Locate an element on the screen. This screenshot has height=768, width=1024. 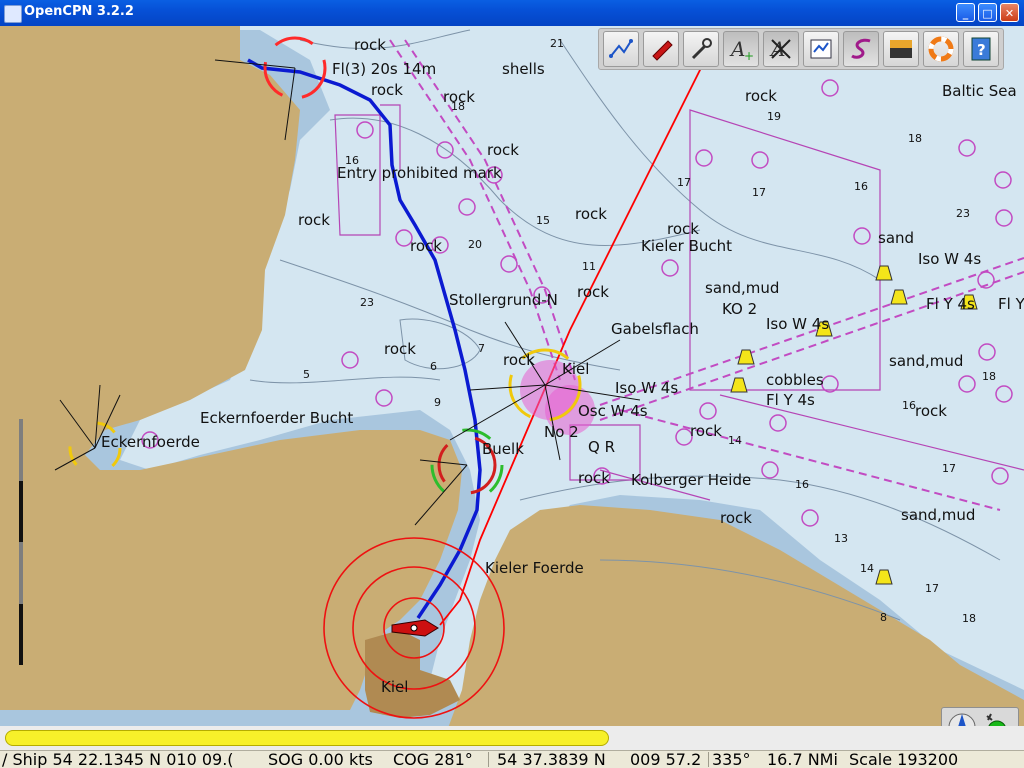
depth-label: 7 is located at coordinates (481, 348).